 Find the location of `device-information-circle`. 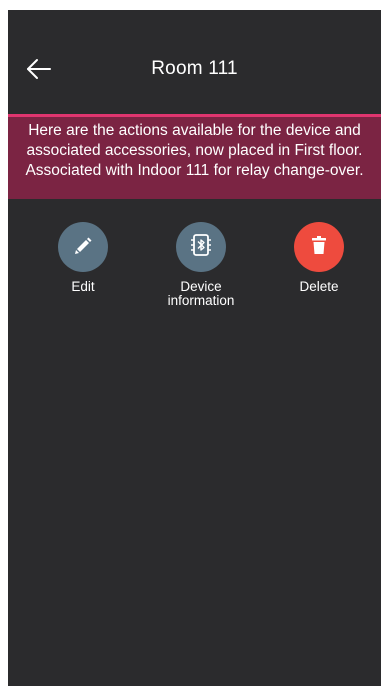

device-information-circle is located at coordinates (201, 247).